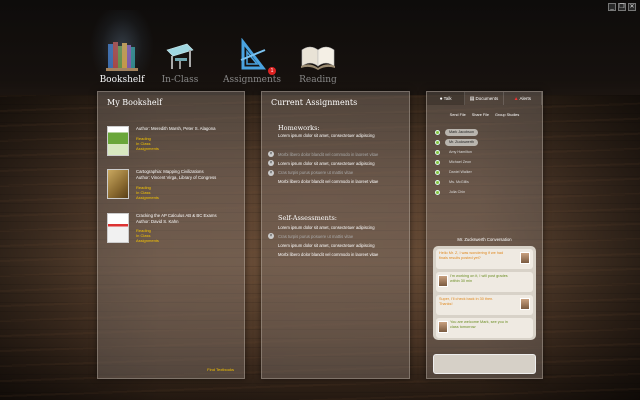  Describe the element at coordinates (487, 98) in the screenshot. I see `tab-label: Documents` at that location.